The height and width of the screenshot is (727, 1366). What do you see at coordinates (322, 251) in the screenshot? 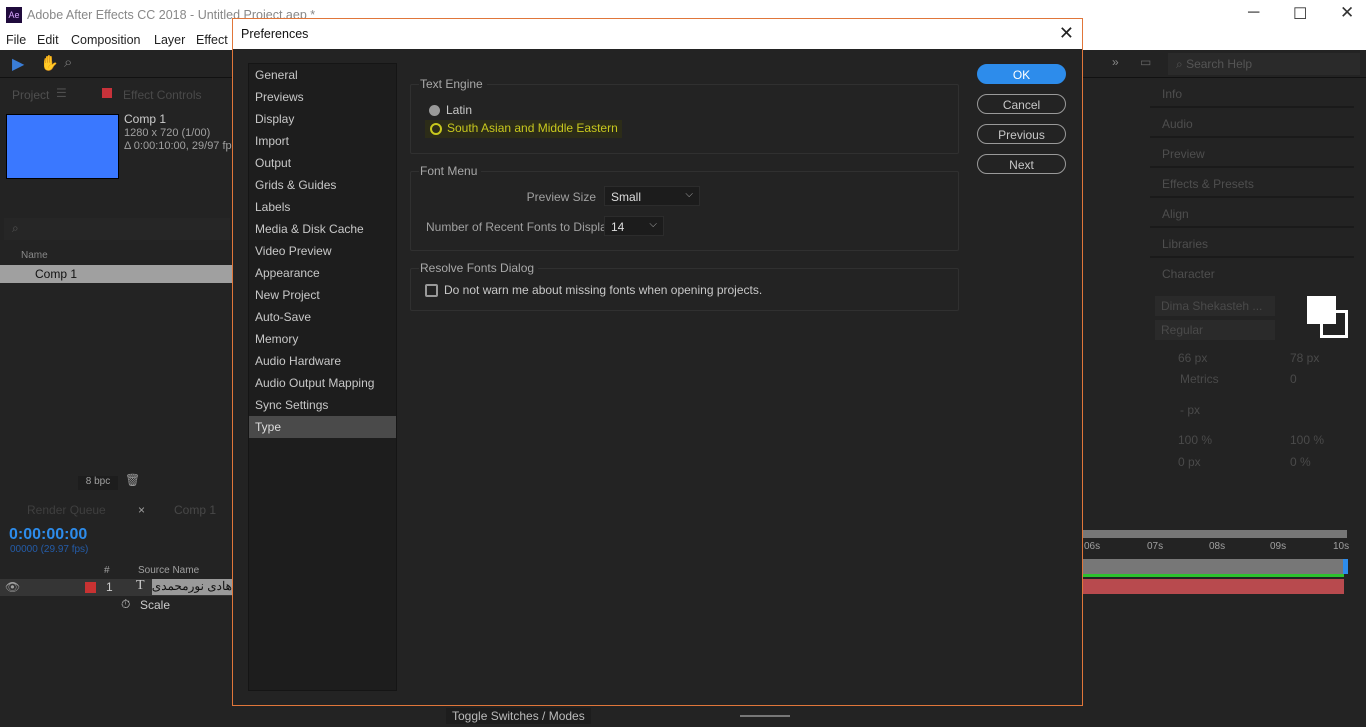
I see `nav-video-preview: Video Preview` at bounding box center [322, 251].